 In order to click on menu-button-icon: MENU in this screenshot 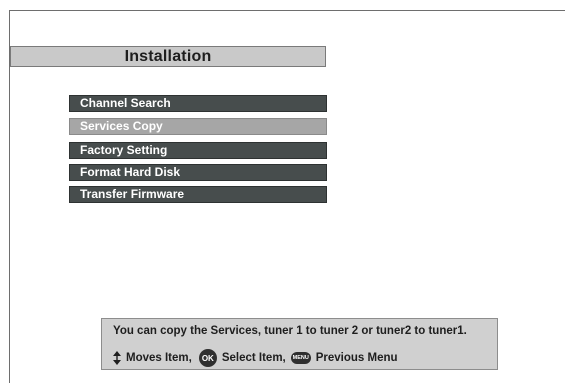, I will do `click(300, 358)`.